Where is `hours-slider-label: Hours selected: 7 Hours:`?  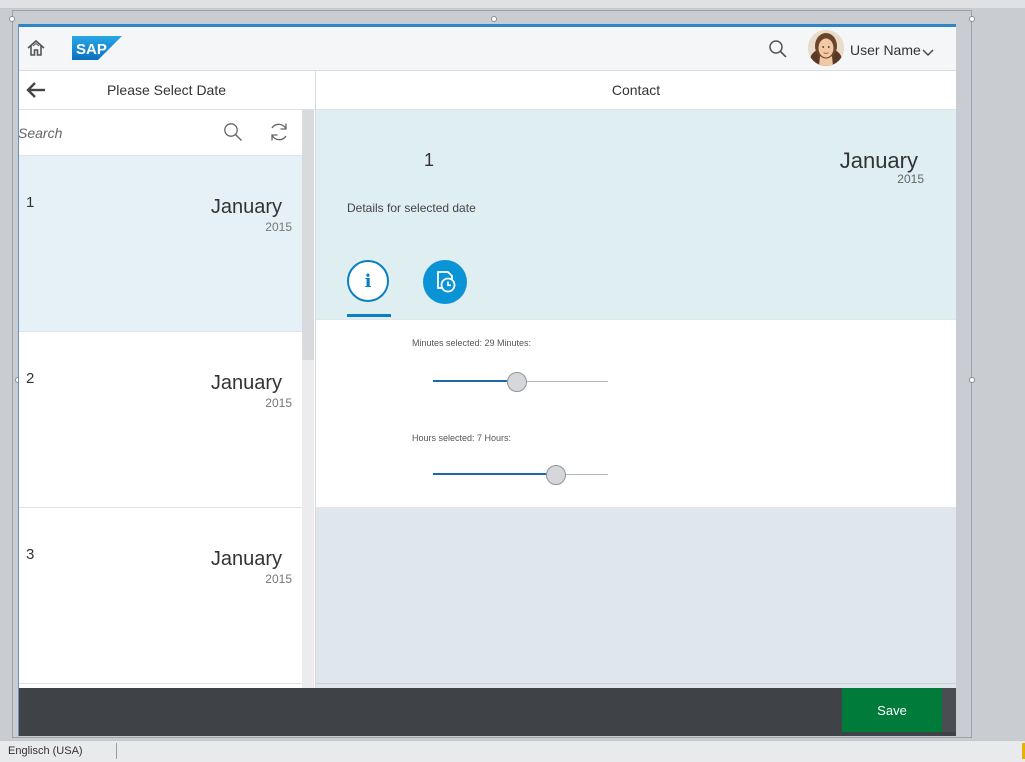
hours-slider-label: Hours selected: 7 Hours: is located at coordinates (462, 438).